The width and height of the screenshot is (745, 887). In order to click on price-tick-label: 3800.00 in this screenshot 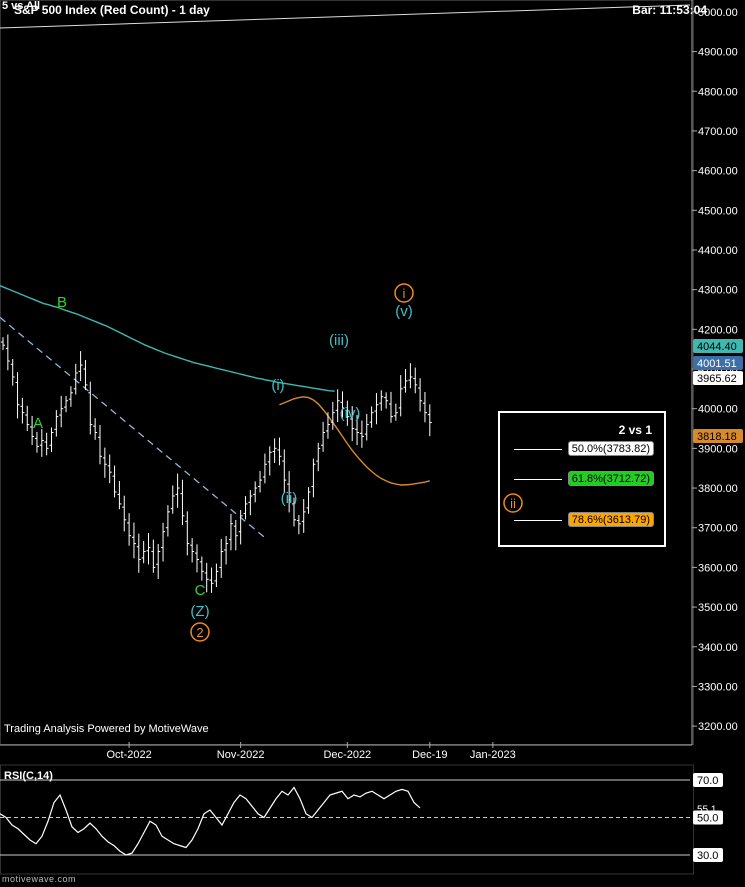, I will do `click(718, 489)`.